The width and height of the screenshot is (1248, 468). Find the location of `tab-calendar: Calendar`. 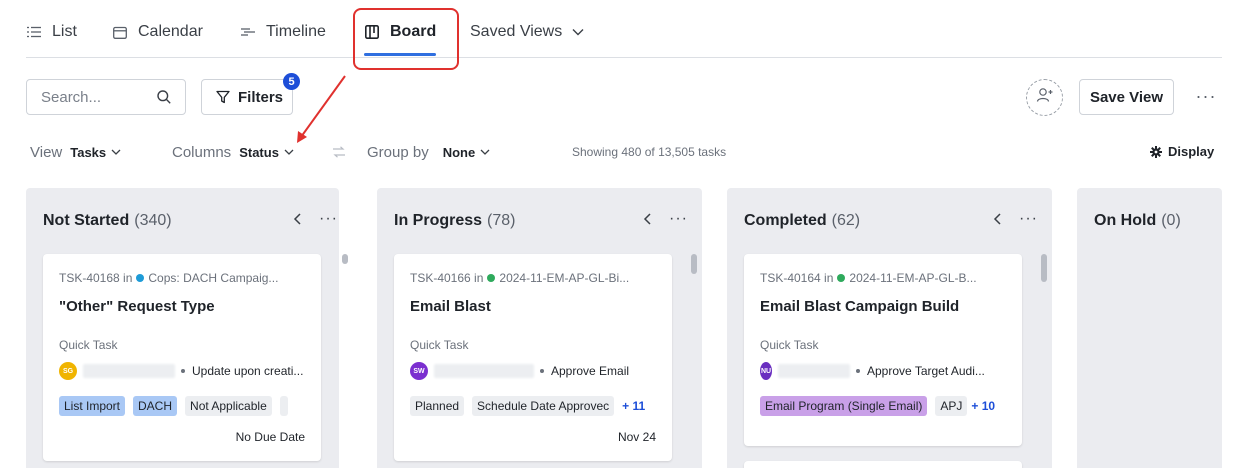

tab-calendar: Calendar is located at coordinates (157, 32).